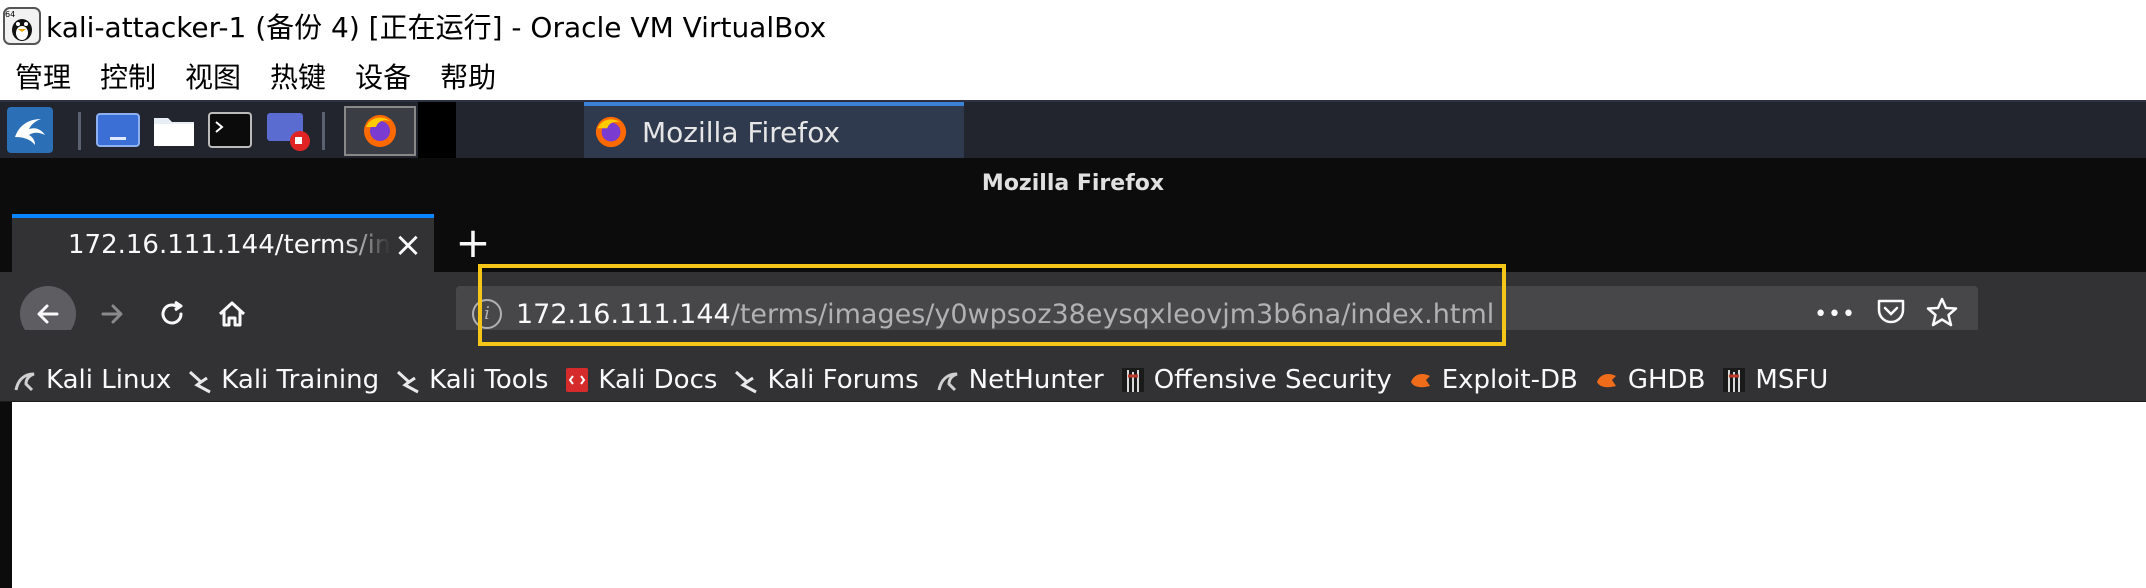 Image resolution: width=2146 pixels, height=588 pixels. Describe the element at coordinates (741, 132) in the screenshot. I see `taskbar-firefox-label: Mozilla Firefox` at that location.